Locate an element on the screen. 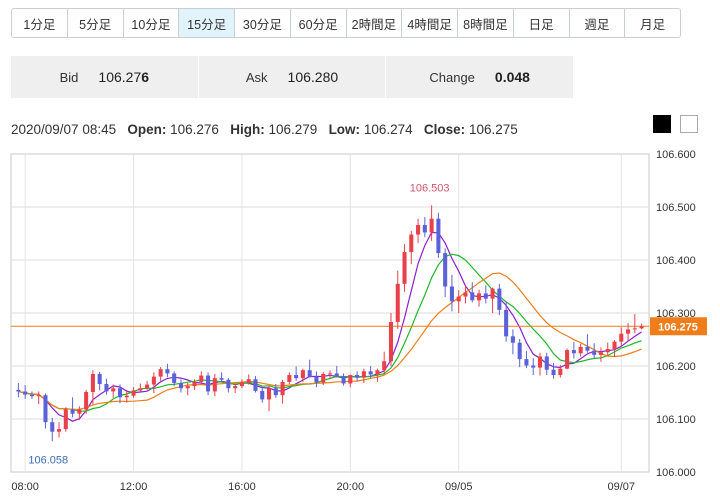  x-tick-label: 16:00 is located at coordinates (242, 487).